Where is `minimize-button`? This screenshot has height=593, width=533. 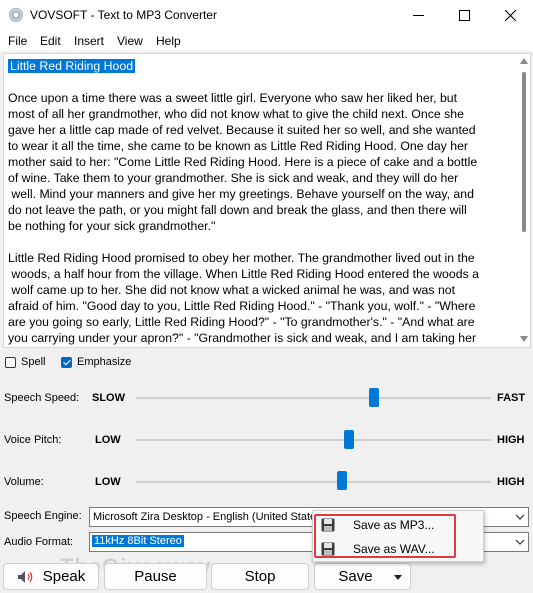 minimize-button is located at coordinates (418, 15).